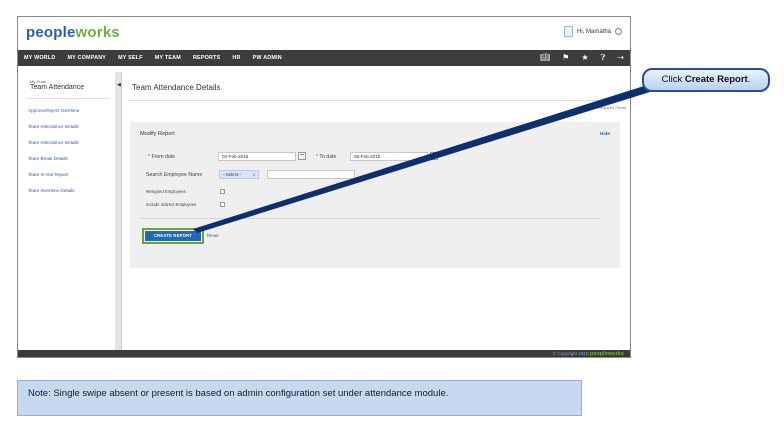 This screenshot has width=784, height=433. What do you see at coordinates (749, 79) in the screenshot?
I see `callout-suffix: .` at bounding box center [749, 79].